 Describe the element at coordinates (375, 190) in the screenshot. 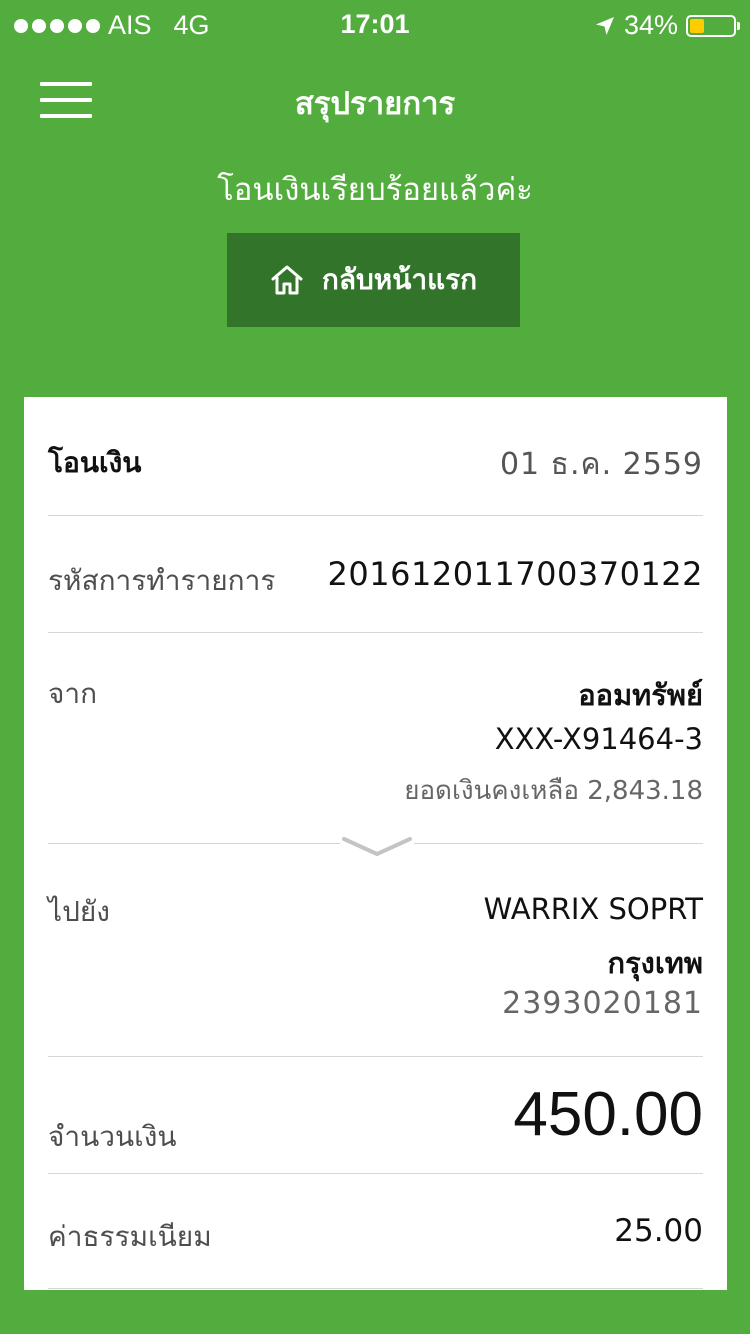

I see `success-message: โอนเงินเรียบร้อยแล้วค่ะ` at that location.